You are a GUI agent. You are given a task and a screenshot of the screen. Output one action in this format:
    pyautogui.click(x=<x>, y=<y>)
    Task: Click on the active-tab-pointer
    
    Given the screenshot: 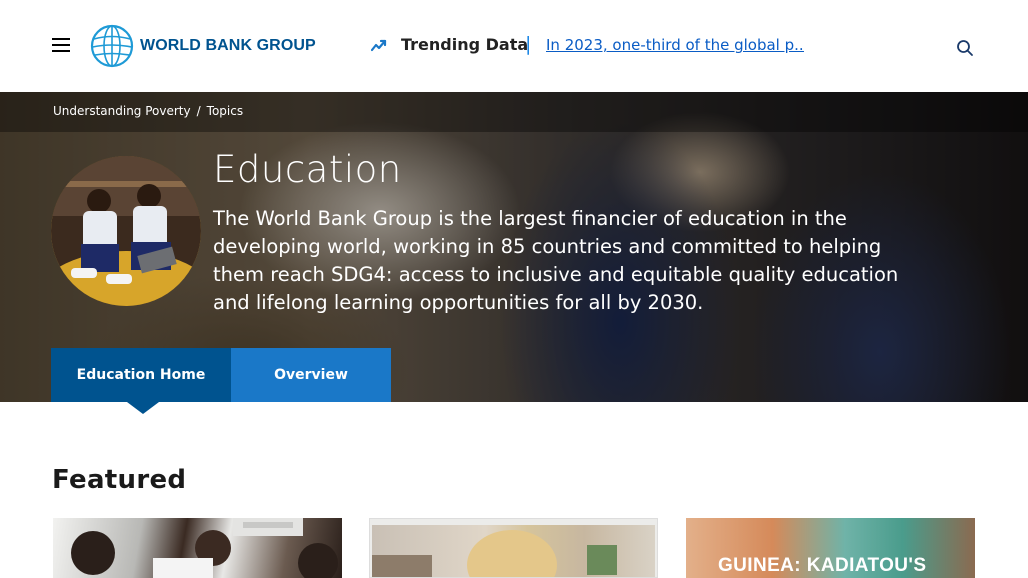 What is the action you would take?
    pyautogui.click(x=143, y=408)
    